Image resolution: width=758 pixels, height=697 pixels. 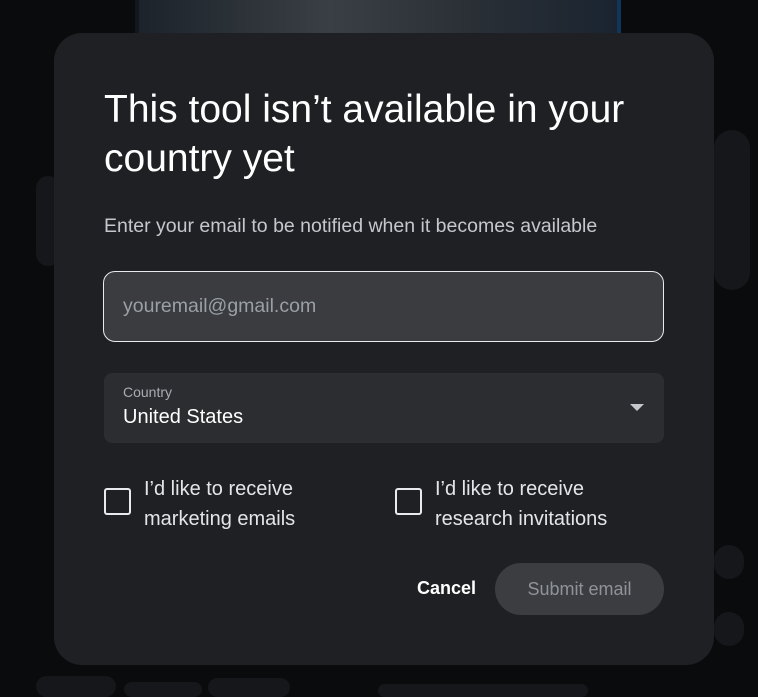 I want to click on submit-email-button: Submit email, so click(x=579, y=589).